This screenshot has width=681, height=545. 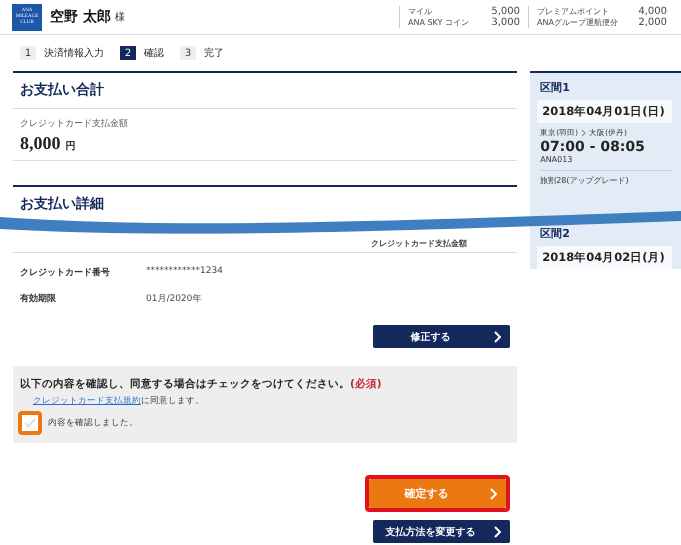 I want to click on balance-label: ANA SKY コイン, so click(x=438, y=22).